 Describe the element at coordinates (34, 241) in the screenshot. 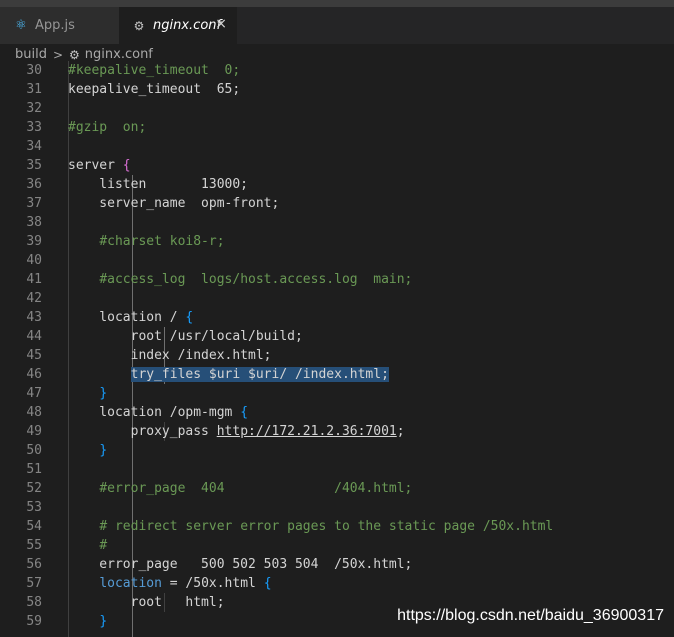

I see `line-number: 39` at that location.